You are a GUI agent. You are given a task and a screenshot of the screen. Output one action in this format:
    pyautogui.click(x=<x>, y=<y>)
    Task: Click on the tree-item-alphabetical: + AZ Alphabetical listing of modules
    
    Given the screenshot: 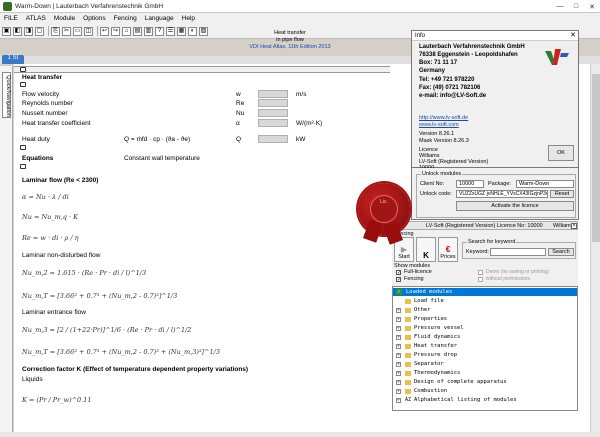 What is the action you would take?
    pyautogui.click(x=485, y=400)
    